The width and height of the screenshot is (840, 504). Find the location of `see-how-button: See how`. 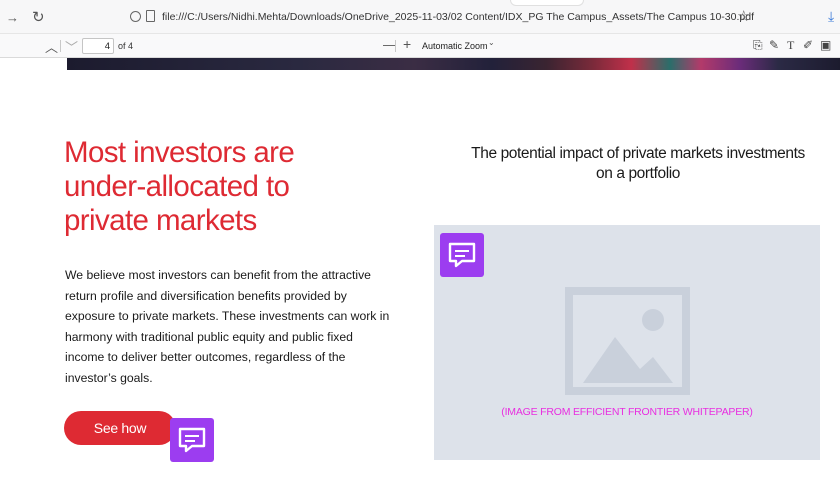

see-how-button: See how is located at coordinates (120, 428).